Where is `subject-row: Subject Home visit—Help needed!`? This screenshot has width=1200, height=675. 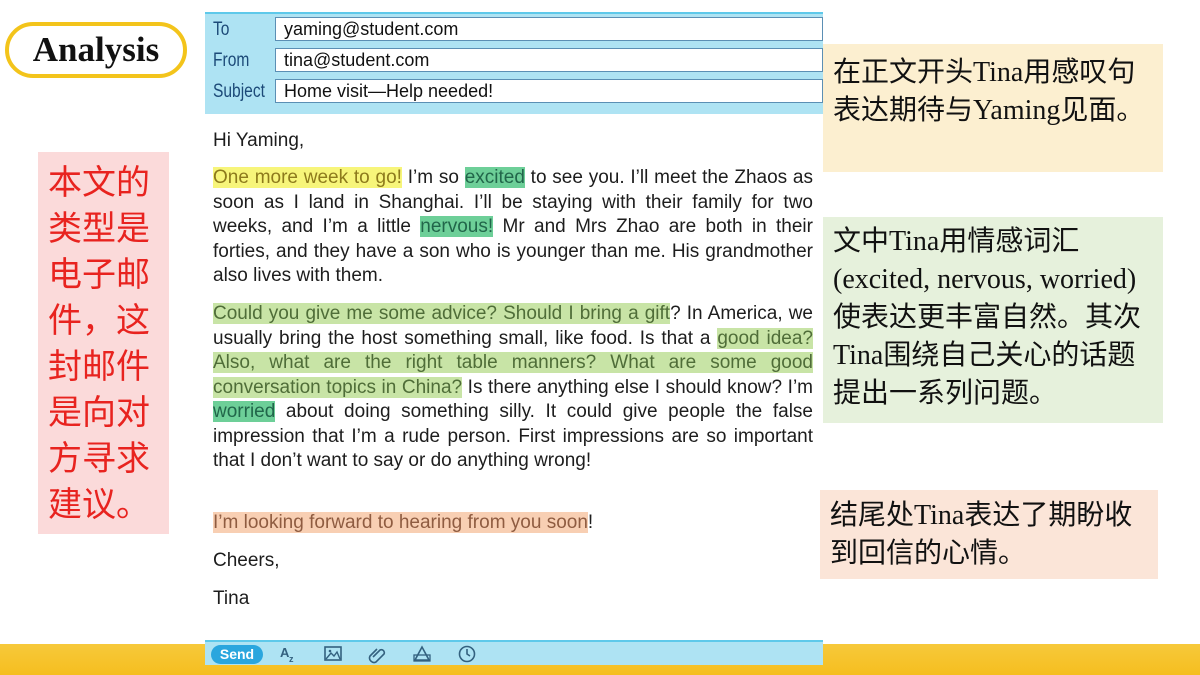 subject-row: Subject Home visit—Help needed! is located at coordinates (514, 93).